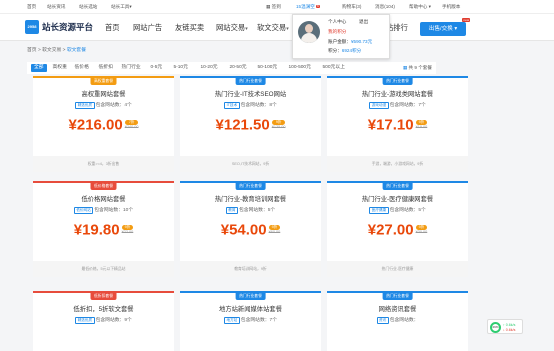 This screenshot has width=554, height=351. I want to click on breadcrumb: 首页 > 软文交易 > 软文套餐, so click(57, 50).